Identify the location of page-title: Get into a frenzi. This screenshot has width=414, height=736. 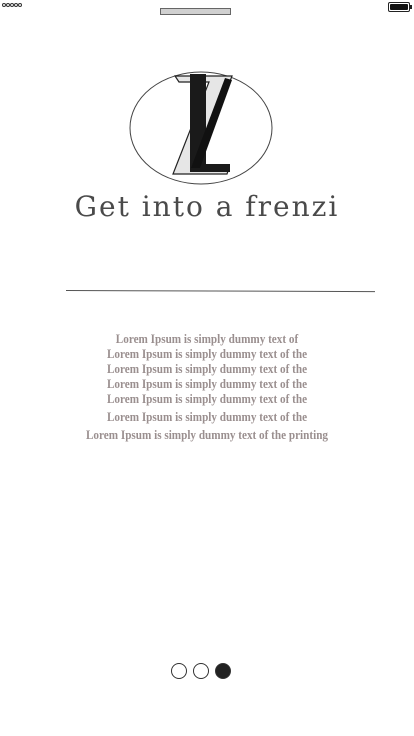
(207, 206).